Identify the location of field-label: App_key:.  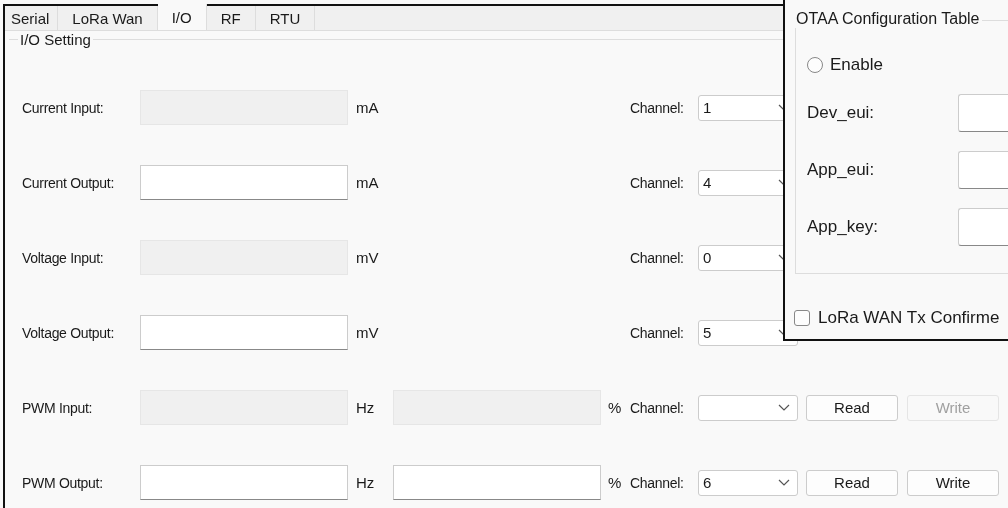
(842, 227).